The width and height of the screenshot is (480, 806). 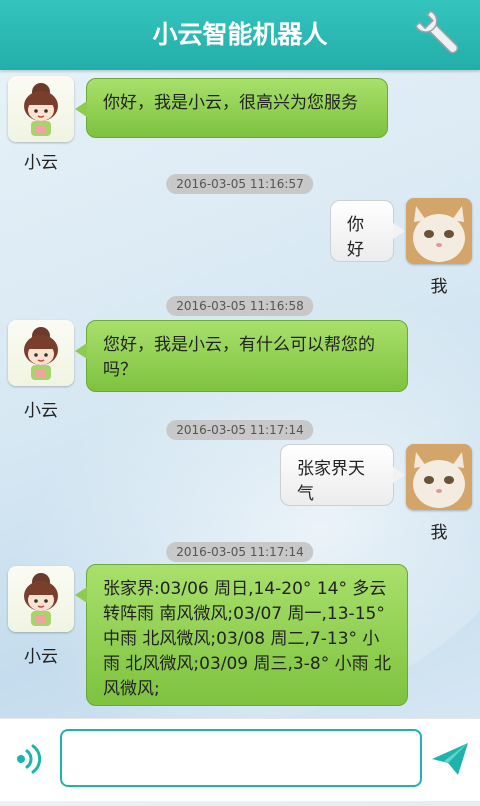 What do you see at coordinates (367, 231) in the screenshot?
I see `my-message: 你好` at bounding box center [367, 231].